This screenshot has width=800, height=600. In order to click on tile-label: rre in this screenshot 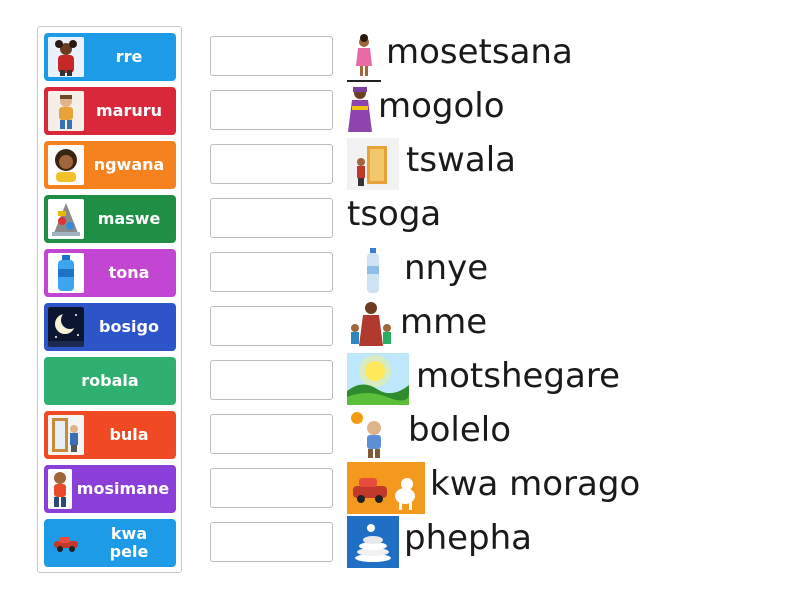, I will do `click(129, 56)`.